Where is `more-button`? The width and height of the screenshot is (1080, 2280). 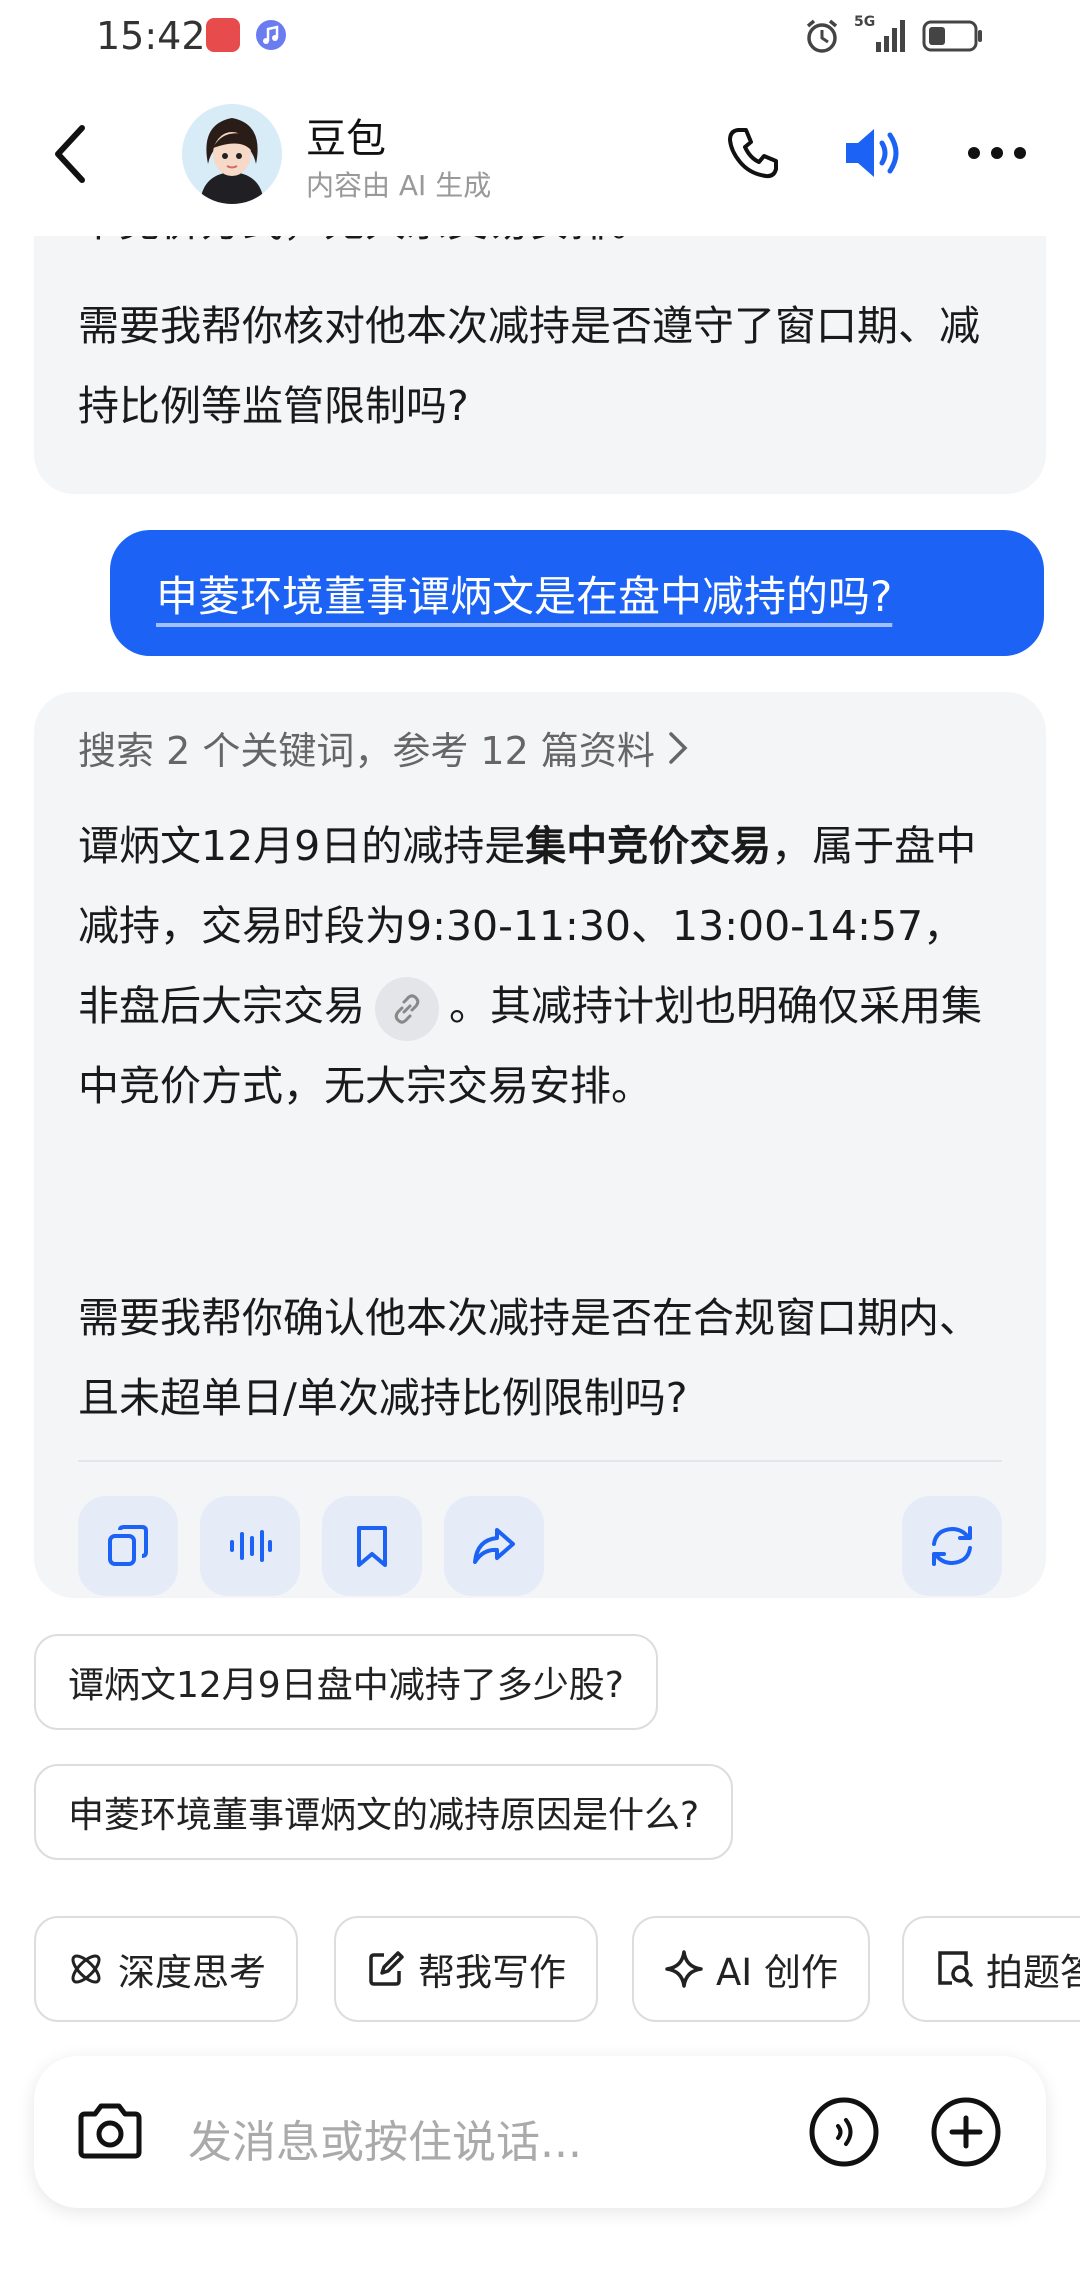
more-button is located at coordinates (997, 153).